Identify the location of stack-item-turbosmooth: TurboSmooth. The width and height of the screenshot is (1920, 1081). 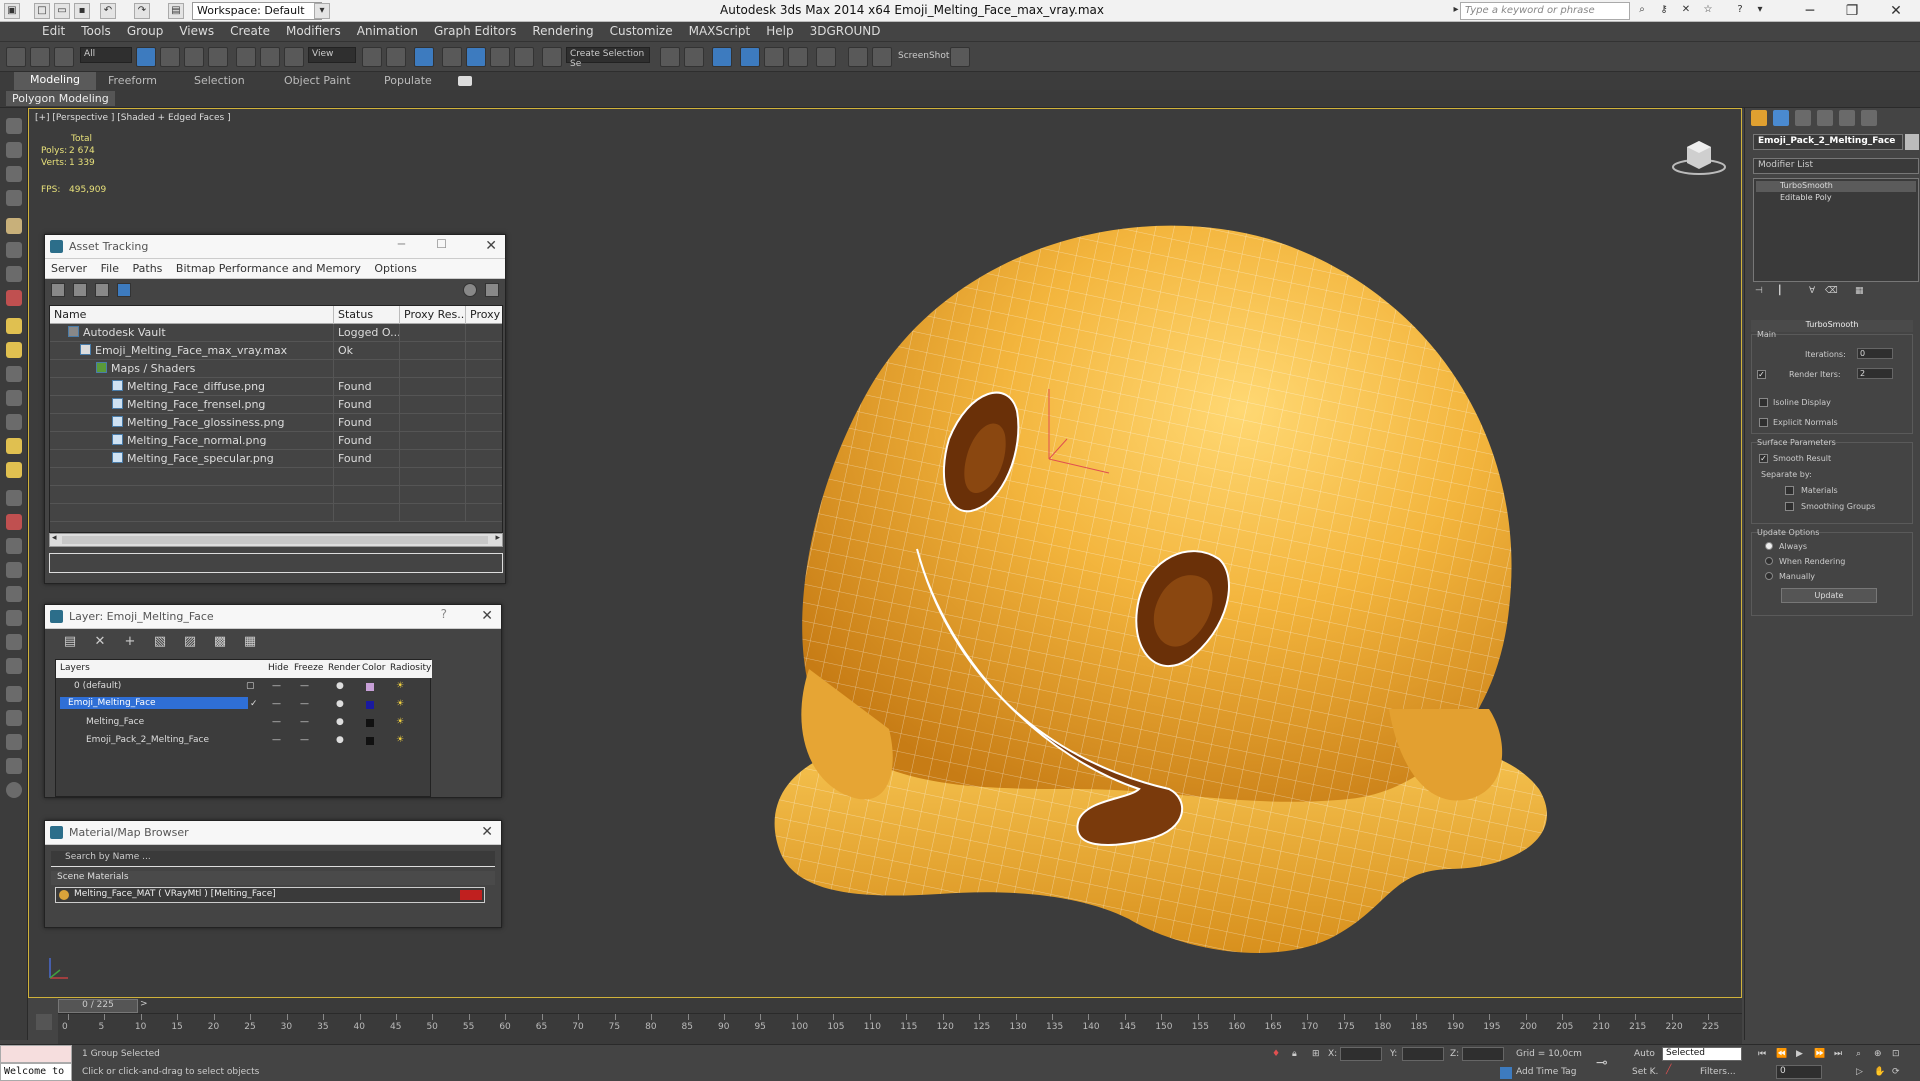
(1836, 186).